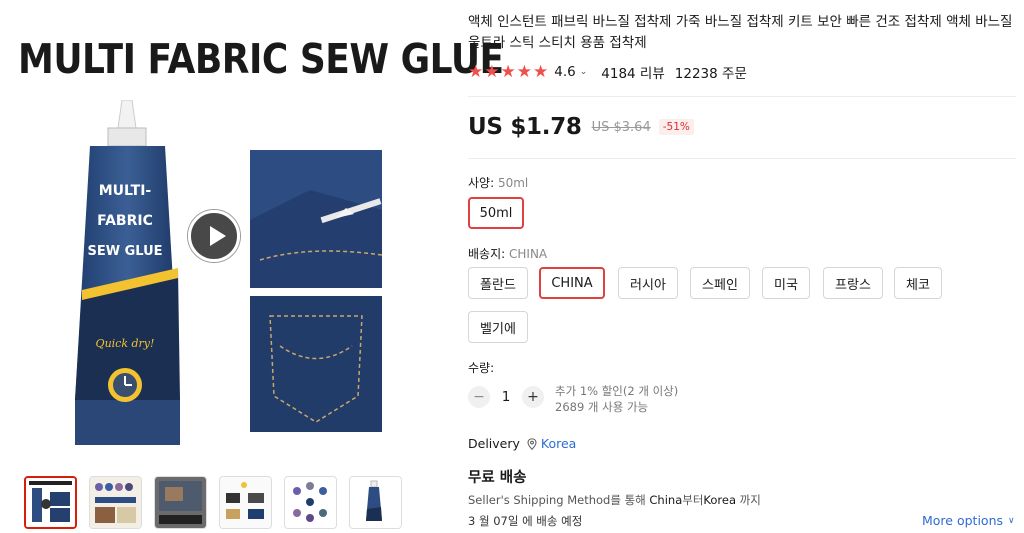 This screenshot has width=1024, height=533. I want to click on ships-from-option-spain: 스페인, so click(720, 283).